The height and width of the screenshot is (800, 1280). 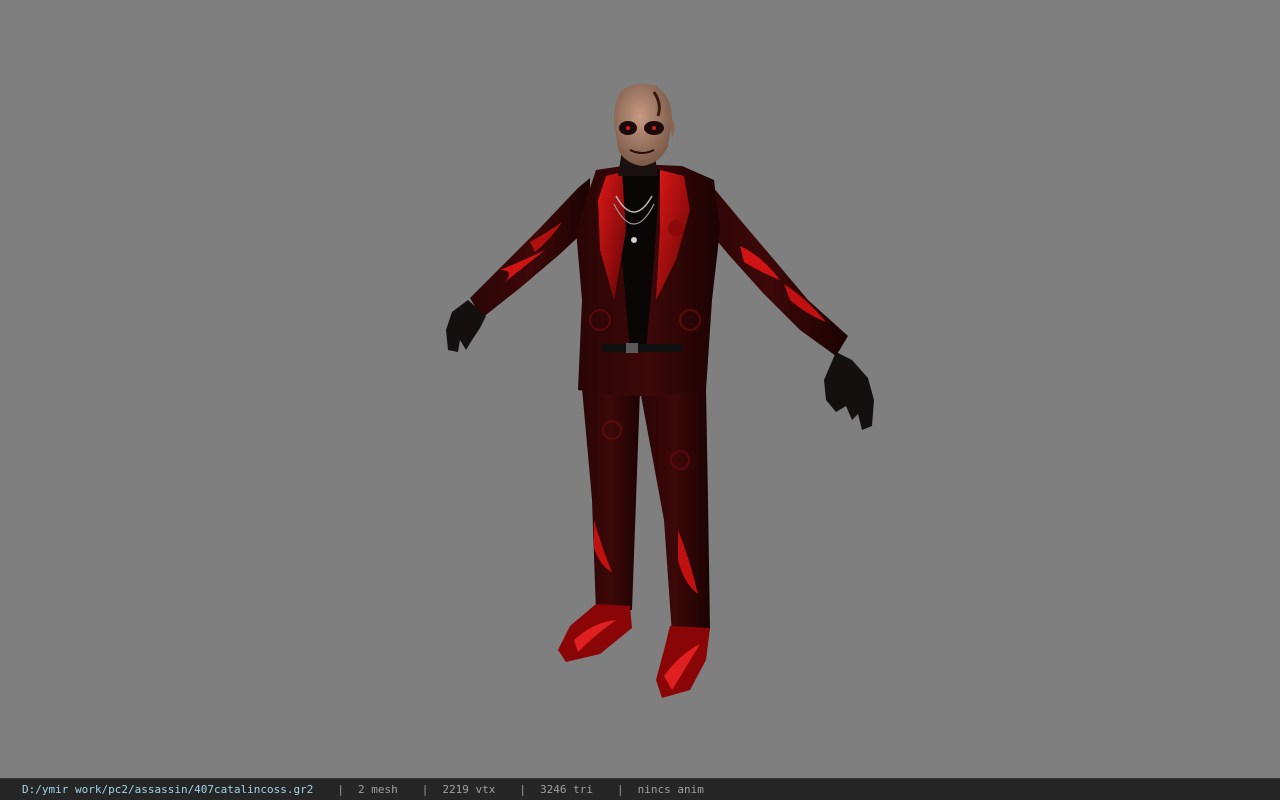 What do you see at coordinates (642, 348) in the screenshot?
I see `belt` at bounding box center [642, 348].